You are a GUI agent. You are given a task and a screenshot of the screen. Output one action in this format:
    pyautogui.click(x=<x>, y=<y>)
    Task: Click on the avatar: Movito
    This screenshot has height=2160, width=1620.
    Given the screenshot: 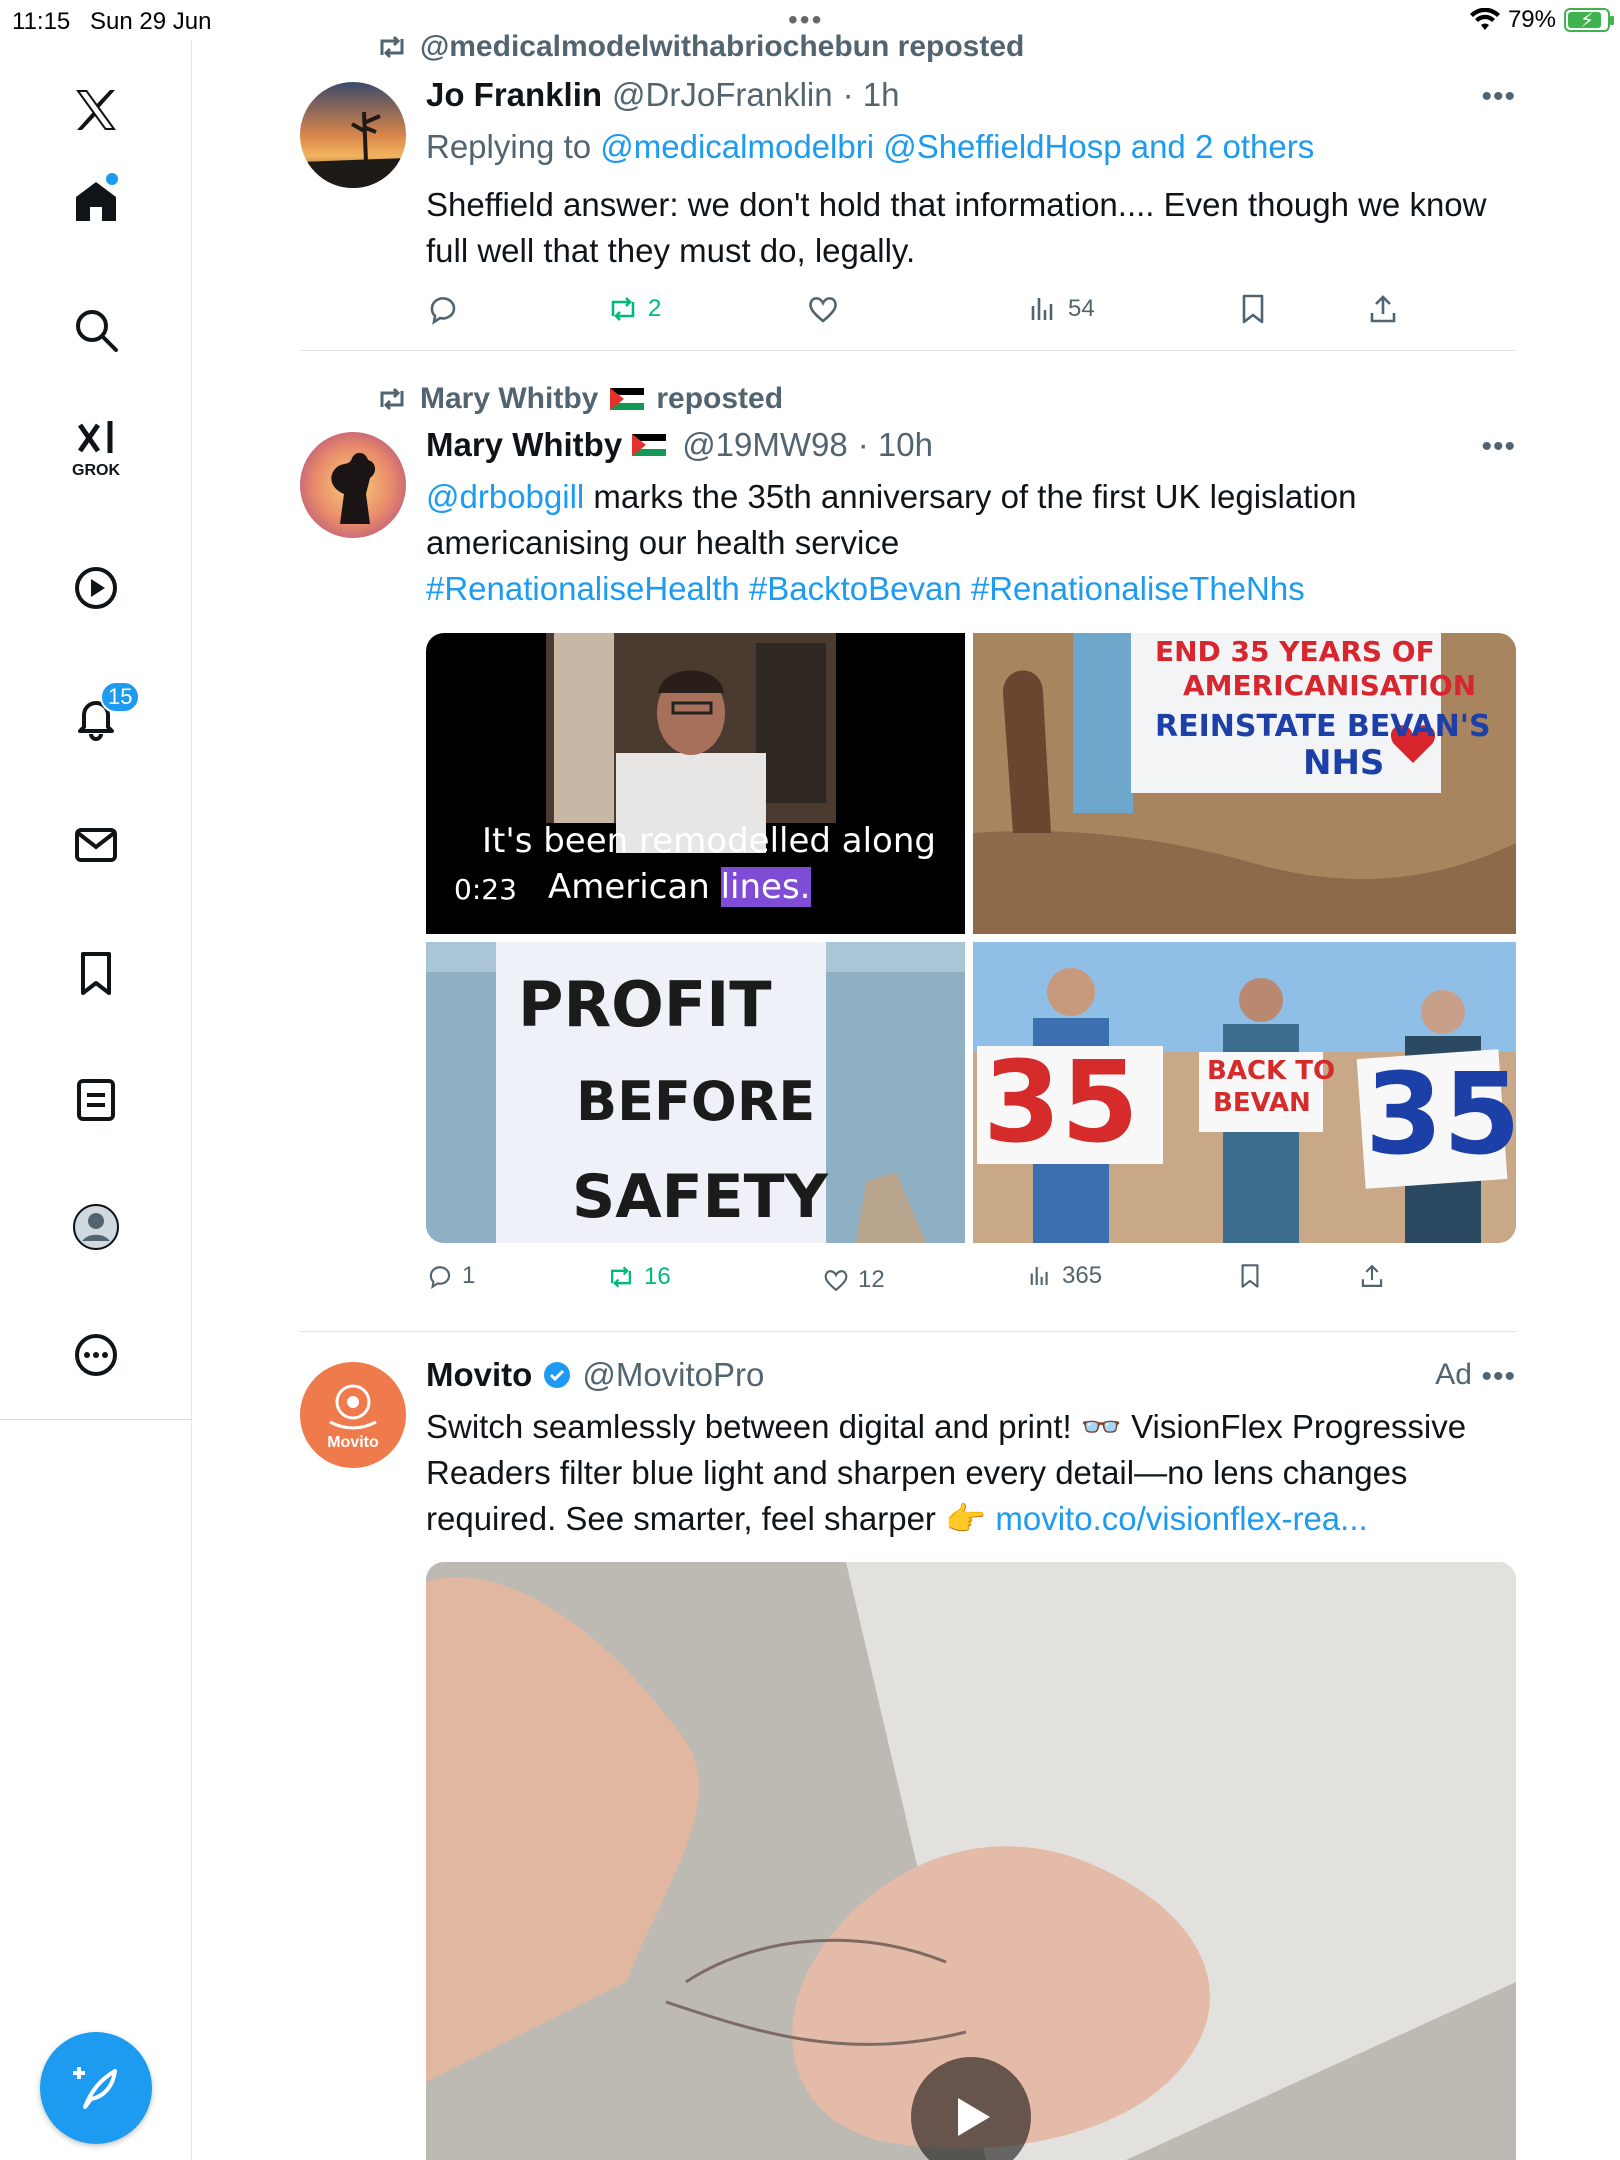 What is the action you would take?
    pyautogui.click(x=353, y=1415)
    